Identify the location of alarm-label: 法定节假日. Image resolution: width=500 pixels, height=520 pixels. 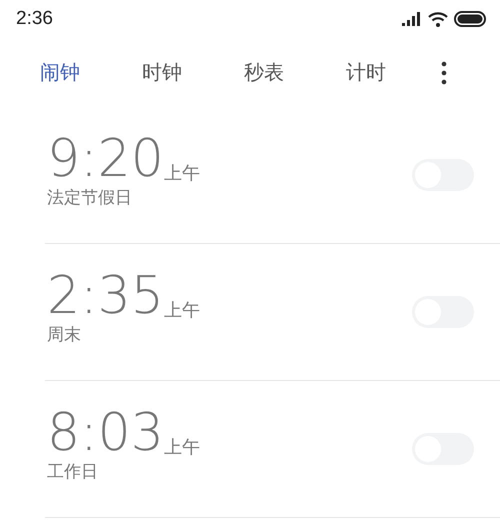
(90, 198).